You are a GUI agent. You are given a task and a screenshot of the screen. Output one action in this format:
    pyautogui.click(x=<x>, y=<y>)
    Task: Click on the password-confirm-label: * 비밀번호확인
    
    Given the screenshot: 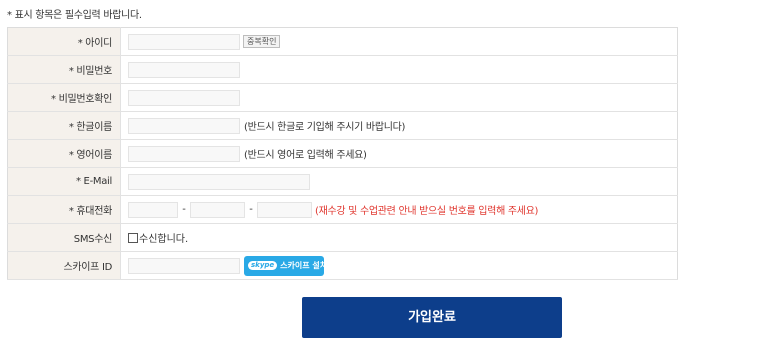 What is the action you would take?
    pyautogui.click(x=64, y=97)
    